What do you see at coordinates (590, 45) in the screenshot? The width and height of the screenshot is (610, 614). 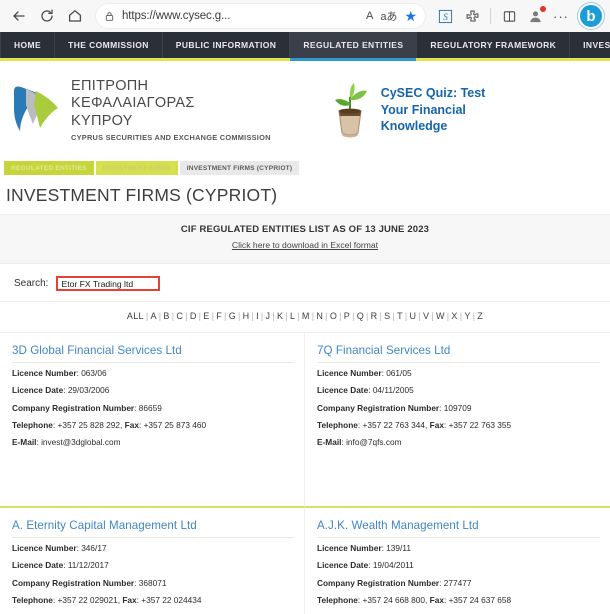 I see `nav-item-investor-protection: INVESTOR PROTECTION` at bounding box center [590, 45].